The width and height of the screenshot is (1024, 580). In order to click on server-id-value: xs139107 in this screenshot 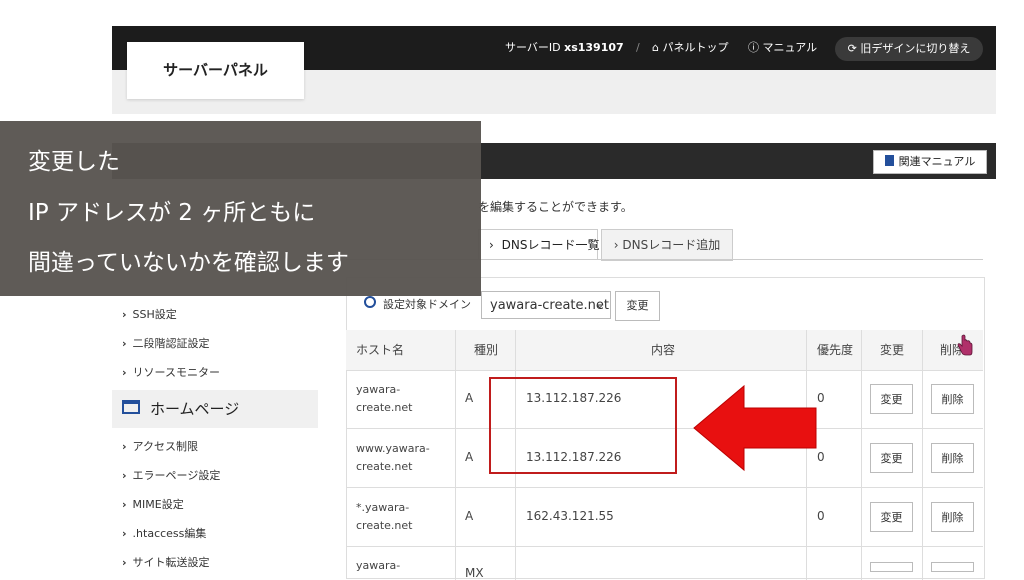, I will do `click(594, 47)`.